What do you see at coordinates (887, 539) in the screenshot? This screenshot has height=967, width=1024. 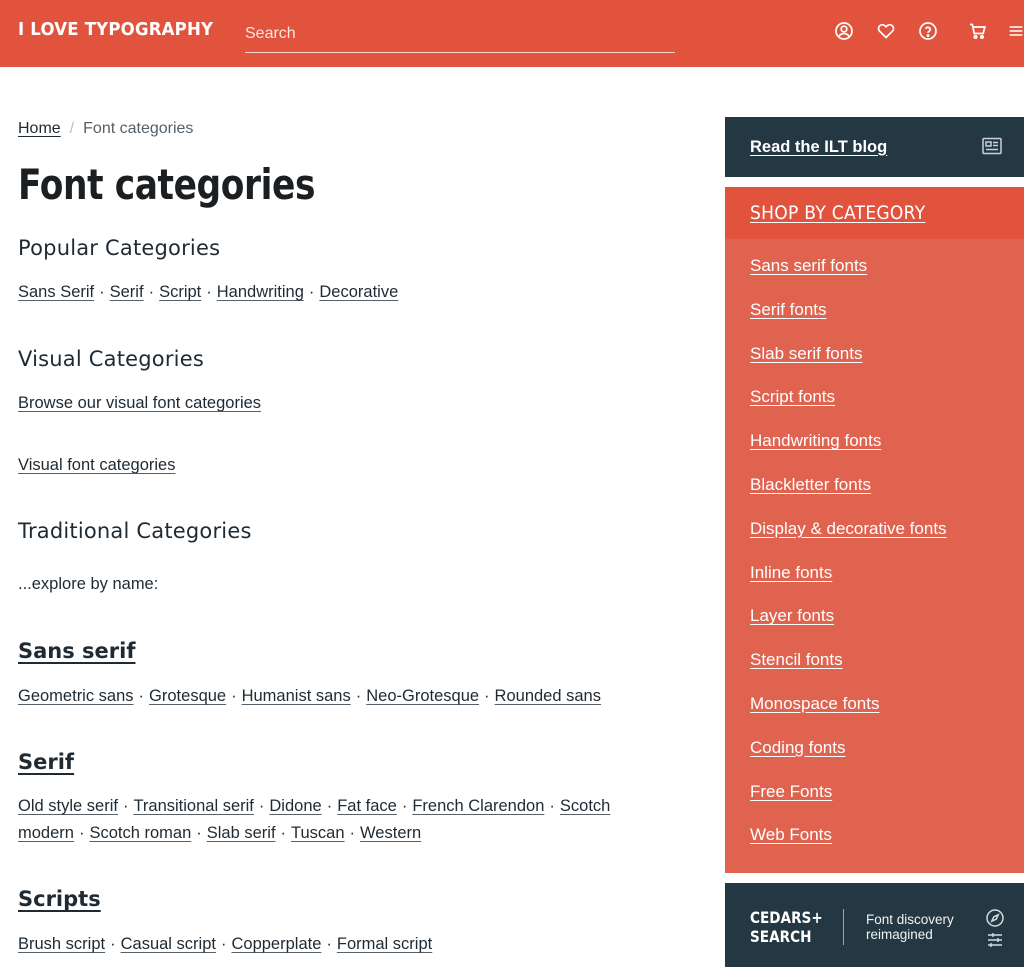 I see `category-item: Display & decorative fonts` at bounding box center [887, 539].